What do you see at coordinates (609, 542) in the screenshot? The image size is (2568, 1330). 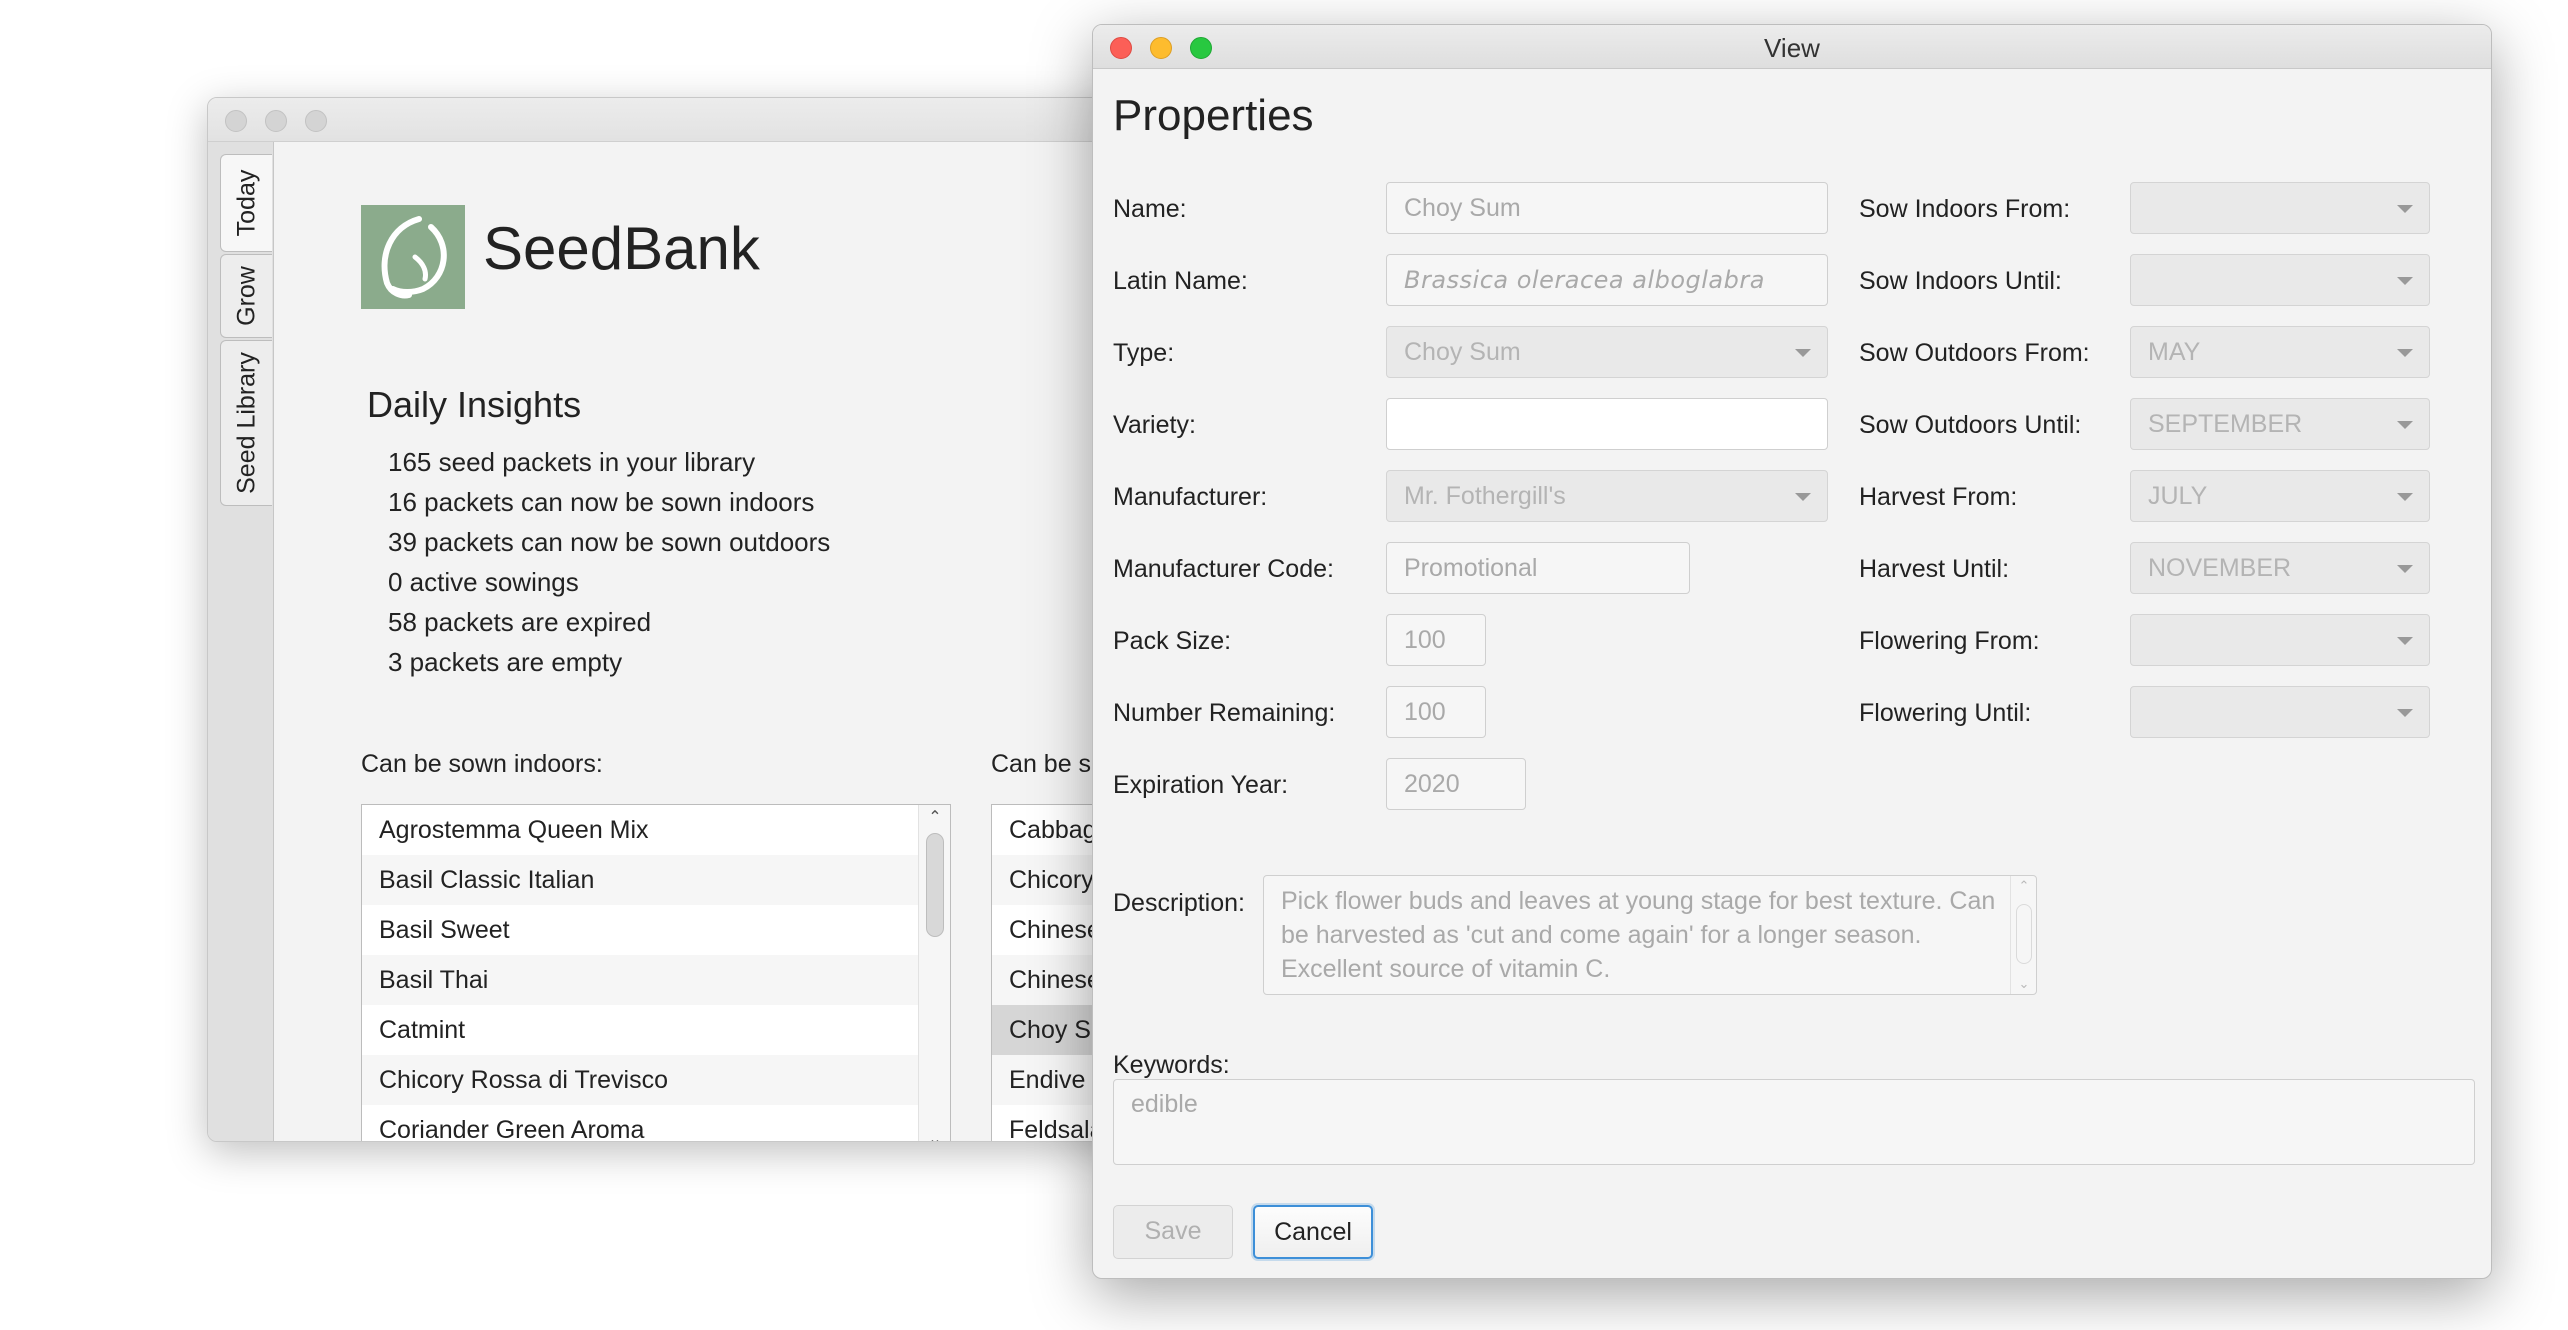 I see `insight-item: 39 packets can now be sown outdoors` at bounding box center [609, 542].